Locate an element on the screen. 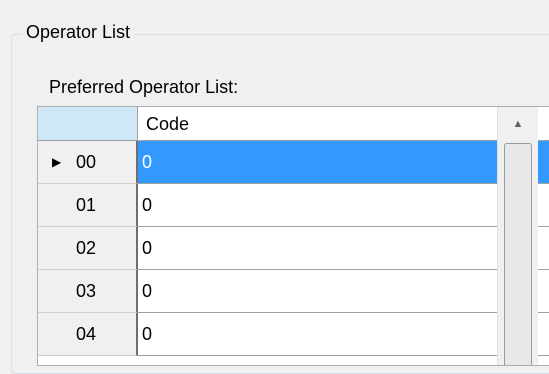  table-row: 03 0 is located at coordinates (293, 291).